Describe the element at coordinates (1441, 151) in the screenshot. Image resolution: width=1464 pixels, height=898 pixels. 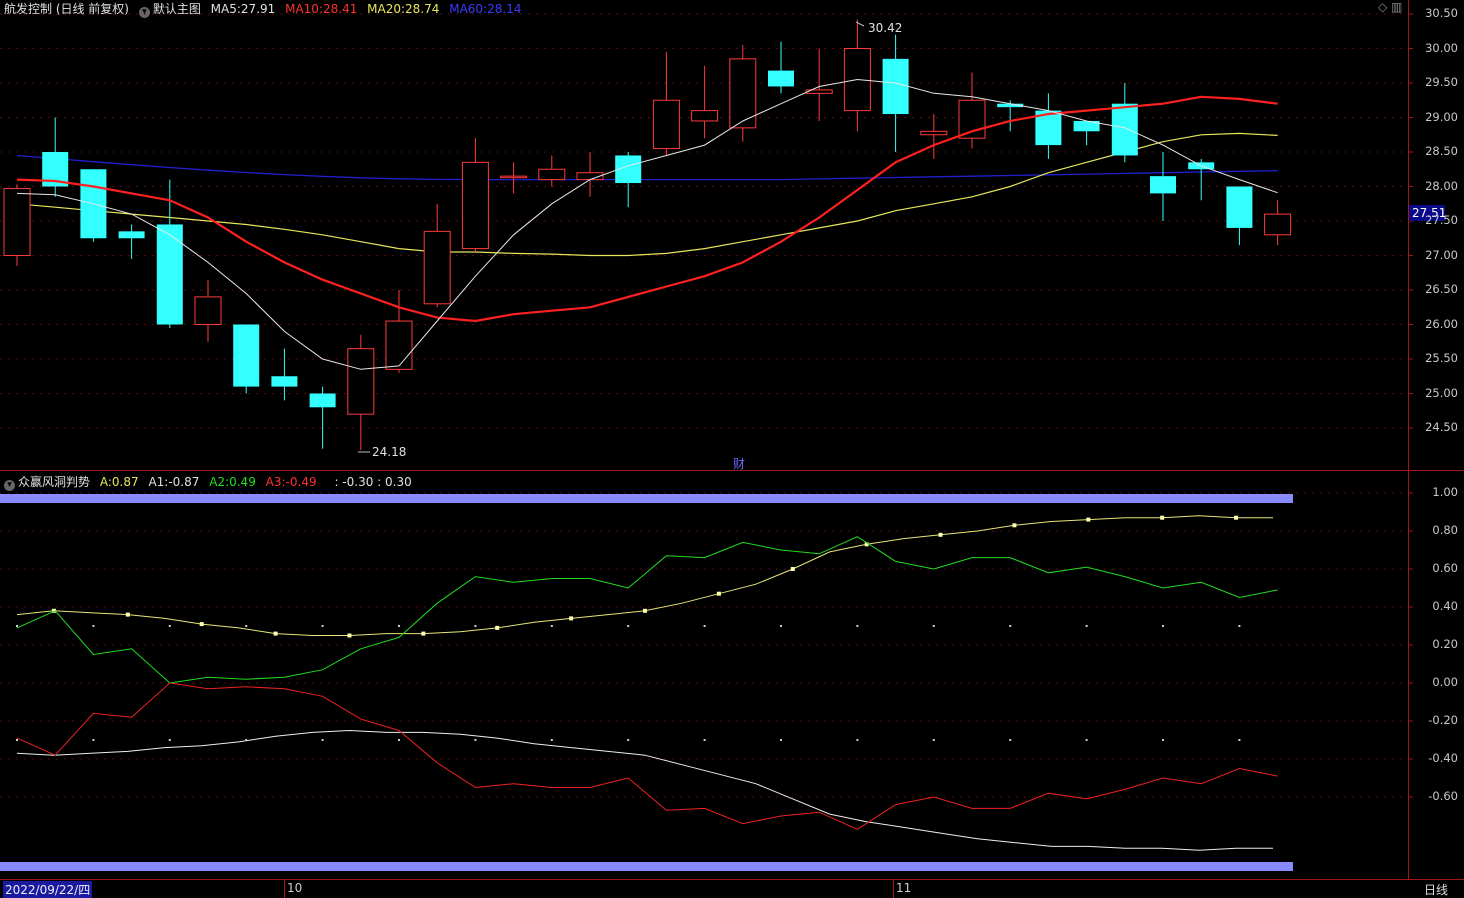
I see `price-tick-label: 28.50` at that location.